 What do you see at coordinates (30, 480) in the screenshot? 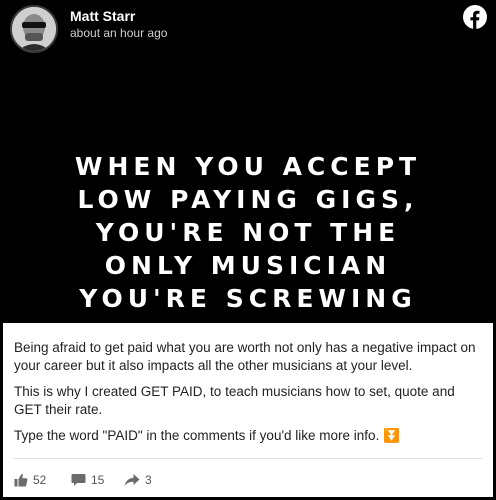
I see `like-button: 52` at bounding box center [30, 480].